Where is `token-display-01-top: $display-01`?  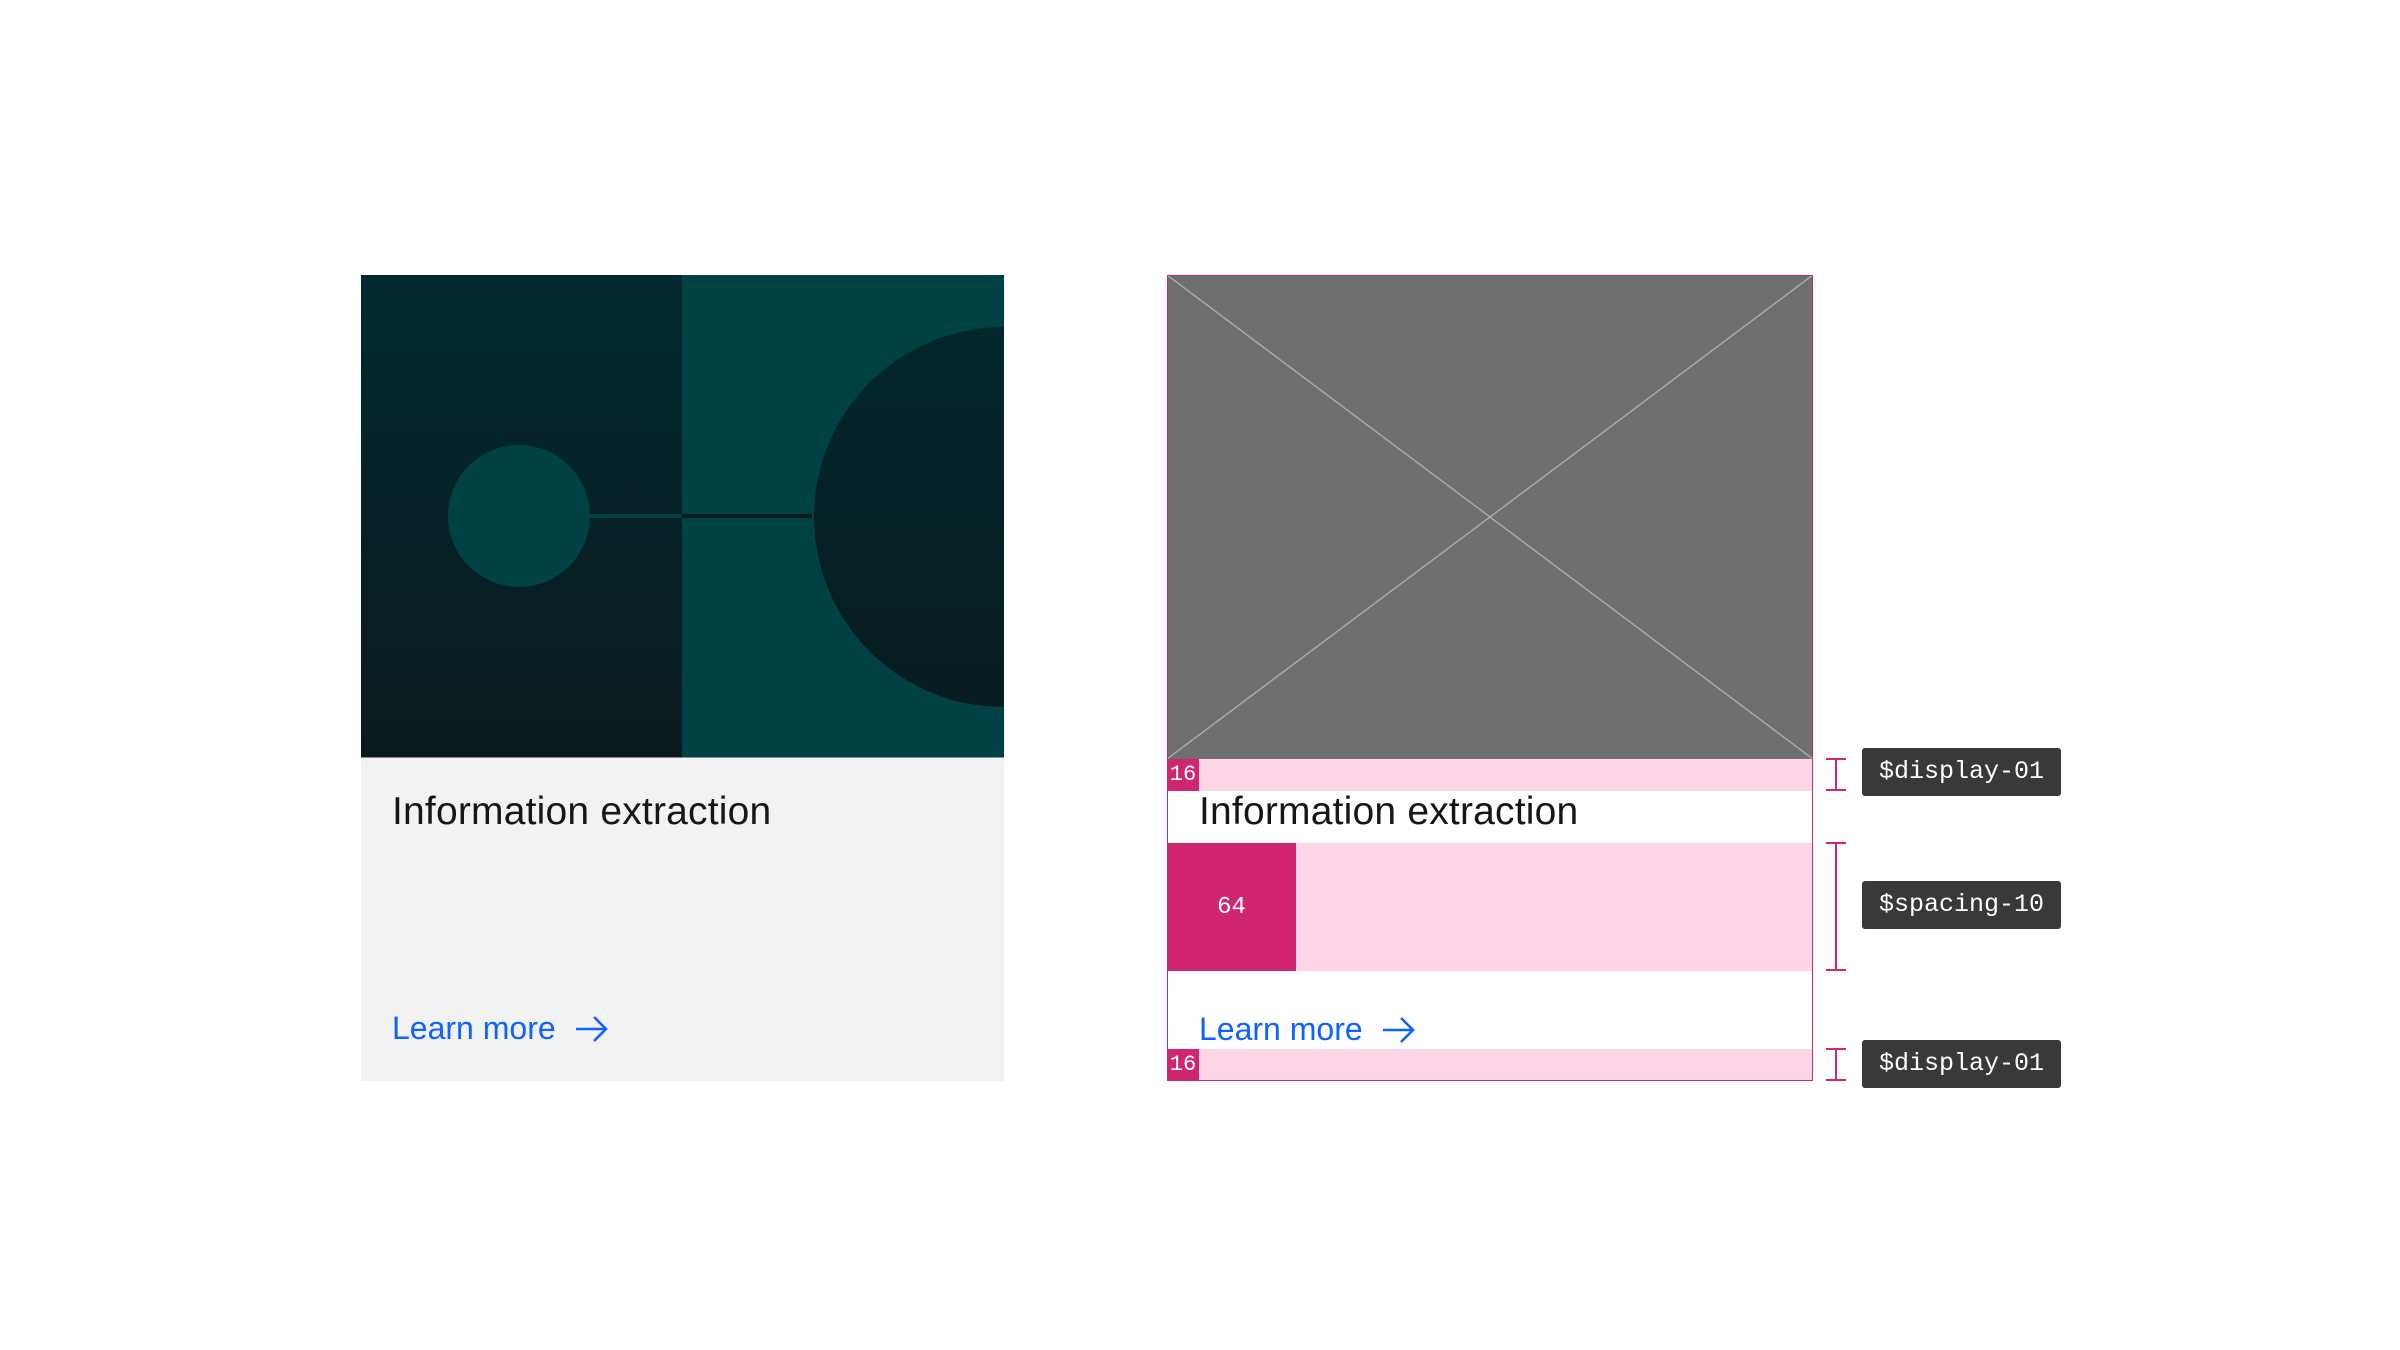 token-display-01-top: $display-01 is located at coordinates (1962, 772).